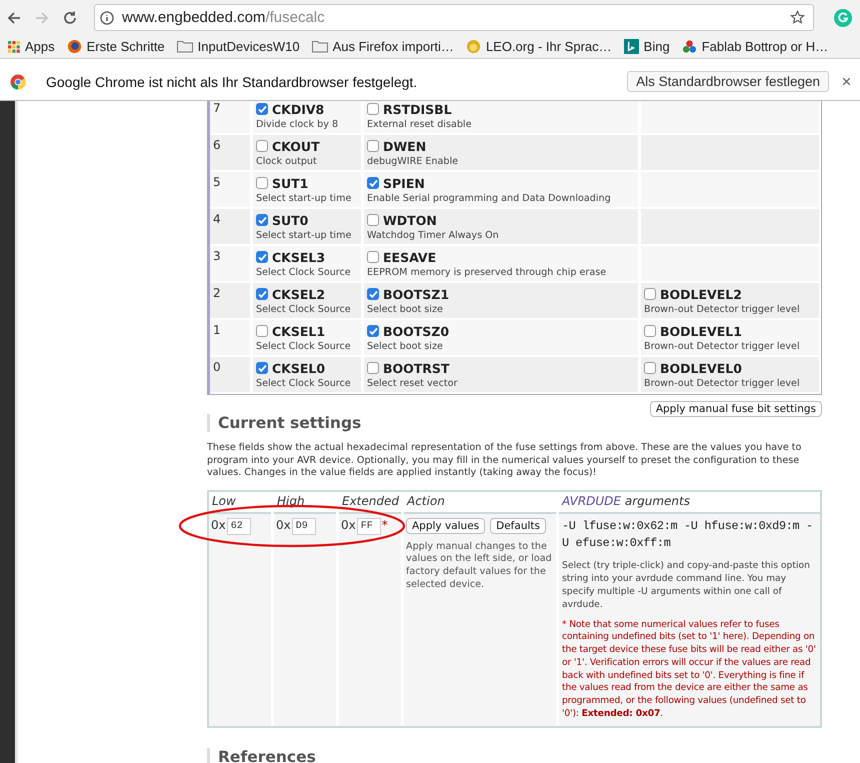 The image size is (860, 763). I want to click on bit-number: 5, so click(230, 189).